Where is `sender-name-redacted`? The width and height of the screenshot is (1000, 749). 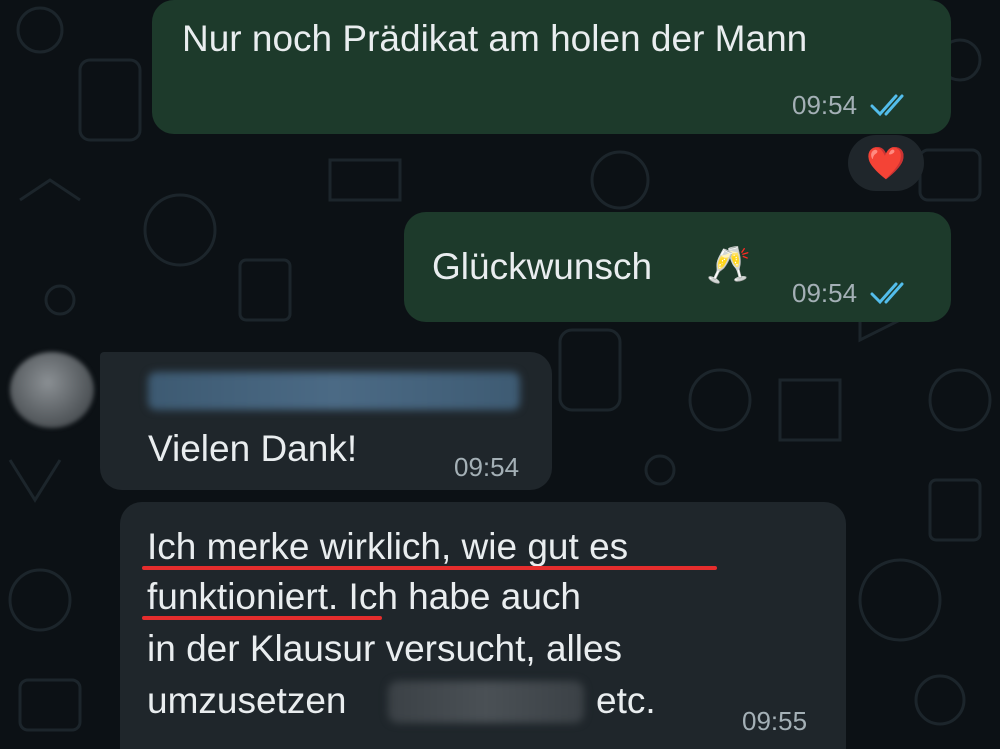
sender-name-redacted is located at coordinates (334, 391).